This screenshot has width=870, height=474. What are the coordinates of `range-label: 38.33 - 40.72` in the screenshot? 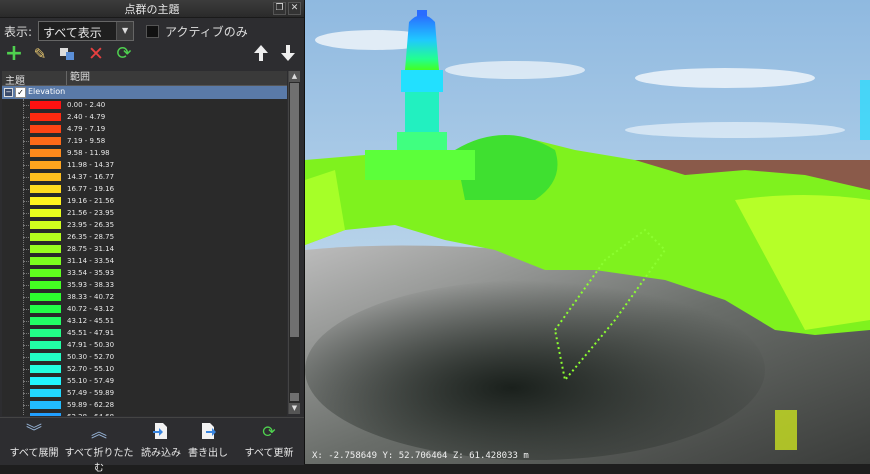 It's located at (91, 297).